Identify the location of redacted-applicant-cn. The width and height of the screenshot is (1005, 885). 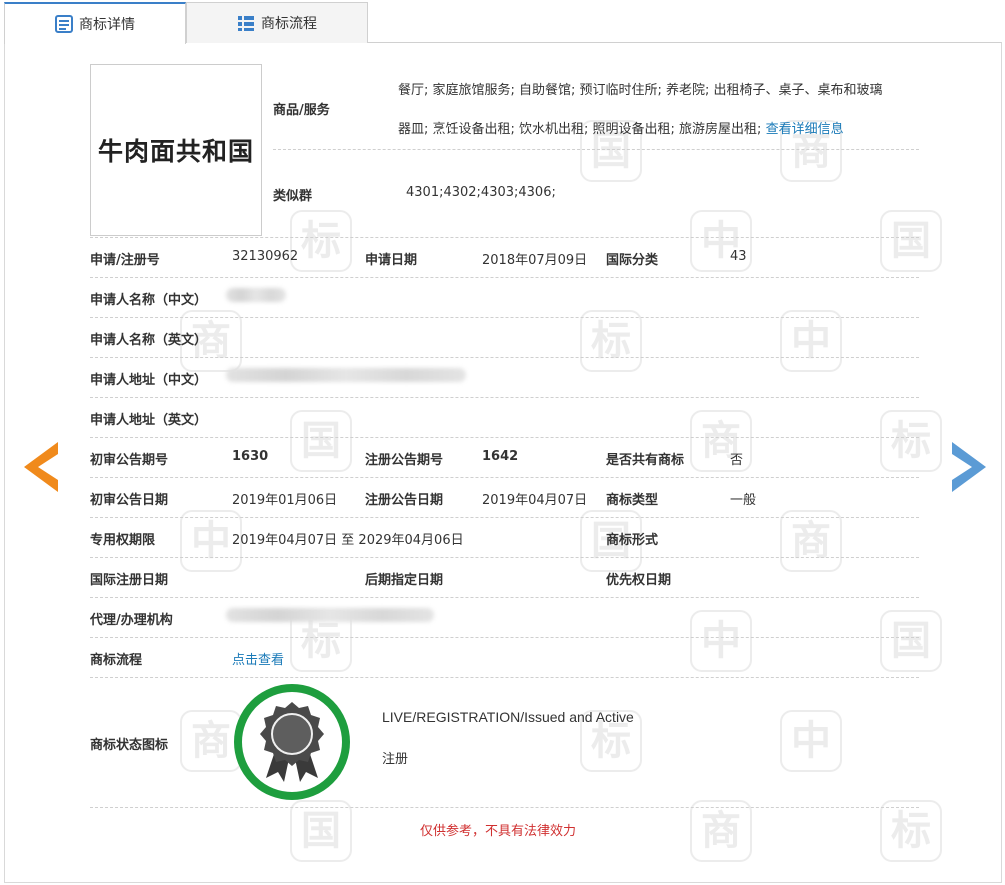
(256, 295).